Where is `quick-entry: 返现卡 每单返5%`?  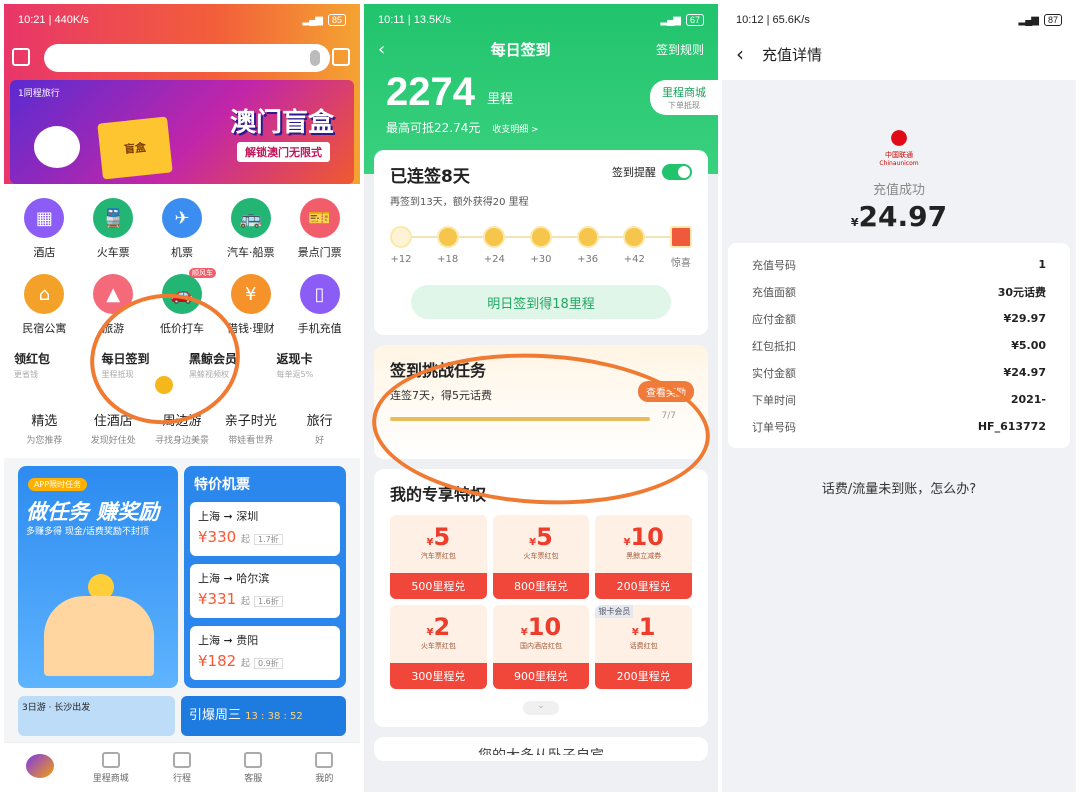 quick-entry: 返现卡 每单返5% is located at coordinates (314, 371).